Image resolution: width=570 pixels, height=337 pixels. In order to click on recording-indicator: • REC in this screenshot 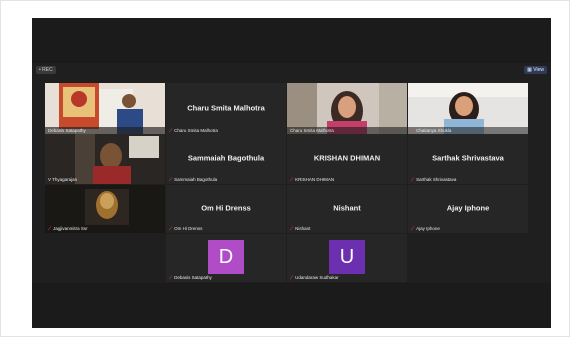, I will do `click(46, 70)`.